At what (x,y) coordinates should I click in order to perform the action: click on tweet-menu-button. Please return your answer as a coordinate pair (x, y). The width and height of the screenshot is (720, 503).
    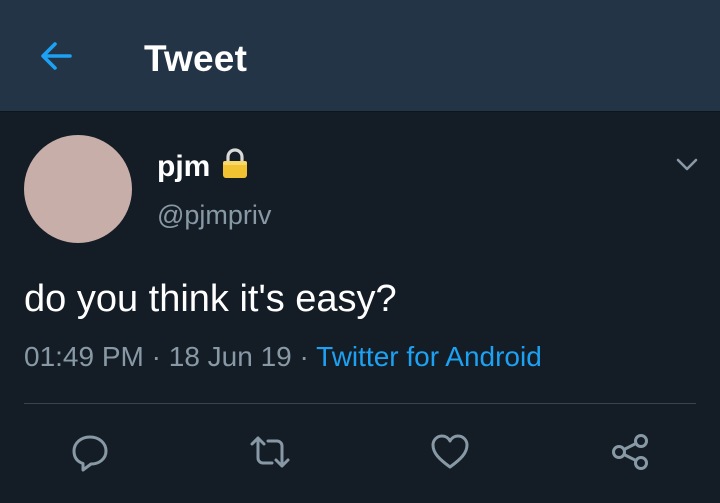
    Looking at the image, I should click on (687, 164).